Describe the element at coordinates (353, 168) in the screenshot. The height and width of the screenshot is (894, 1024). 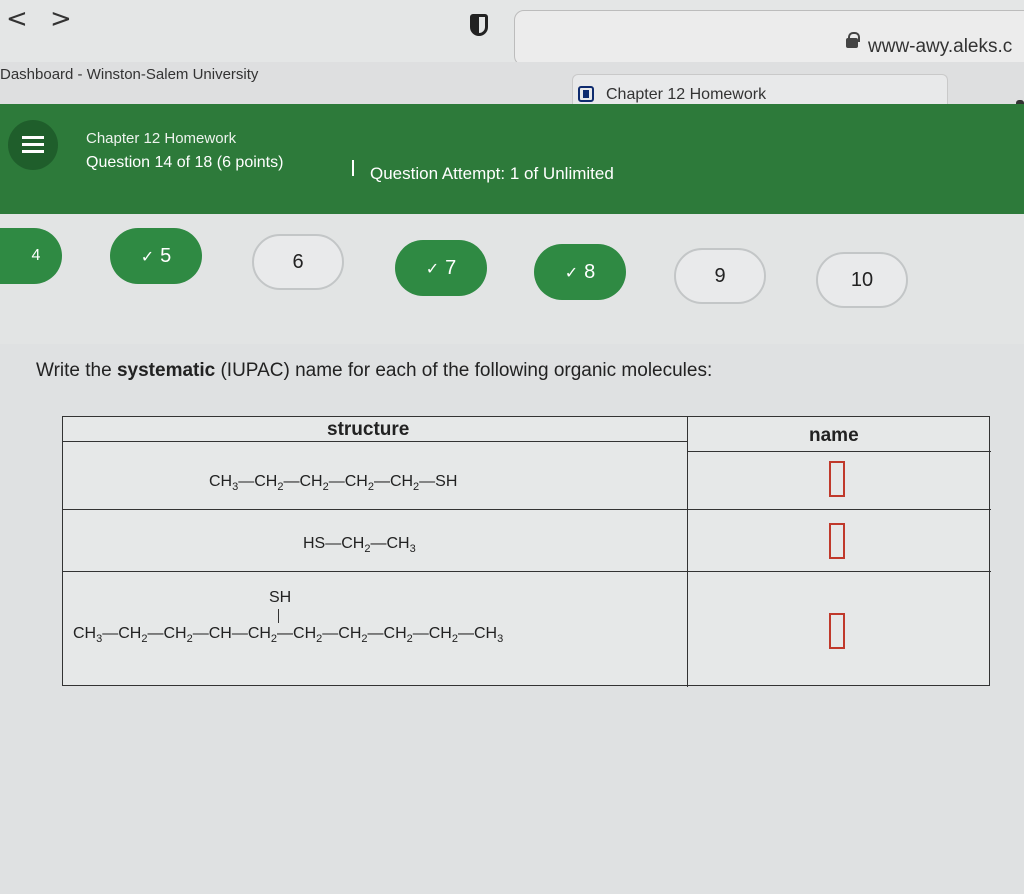
I see `header-divider` at that location.